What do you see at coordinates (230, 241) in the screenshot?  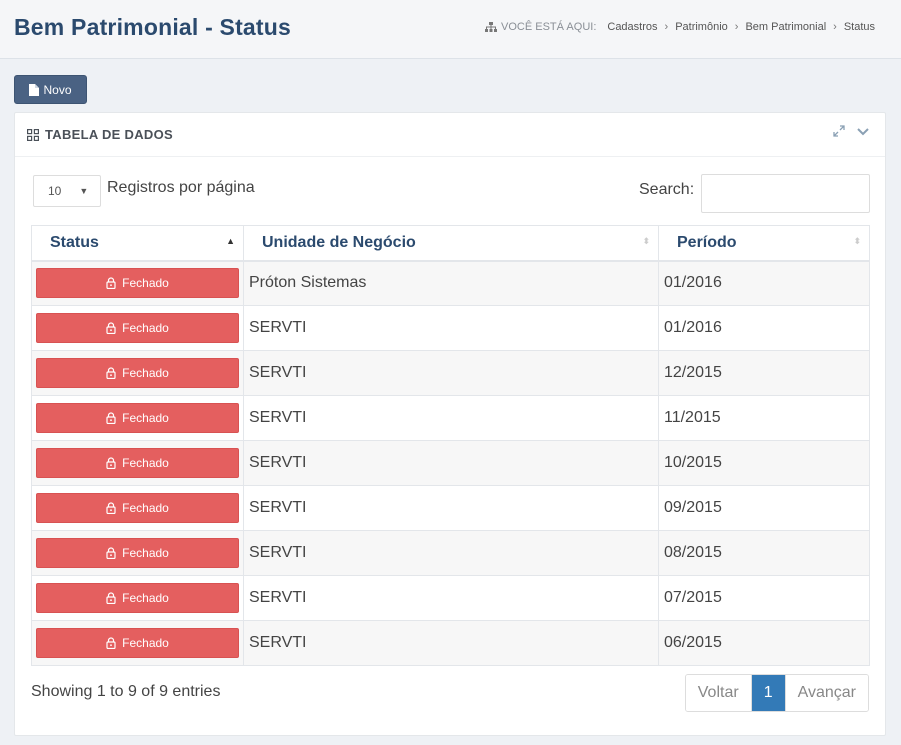 I see `sort-asc-icon: ▲` at bounding box center [230, 241].